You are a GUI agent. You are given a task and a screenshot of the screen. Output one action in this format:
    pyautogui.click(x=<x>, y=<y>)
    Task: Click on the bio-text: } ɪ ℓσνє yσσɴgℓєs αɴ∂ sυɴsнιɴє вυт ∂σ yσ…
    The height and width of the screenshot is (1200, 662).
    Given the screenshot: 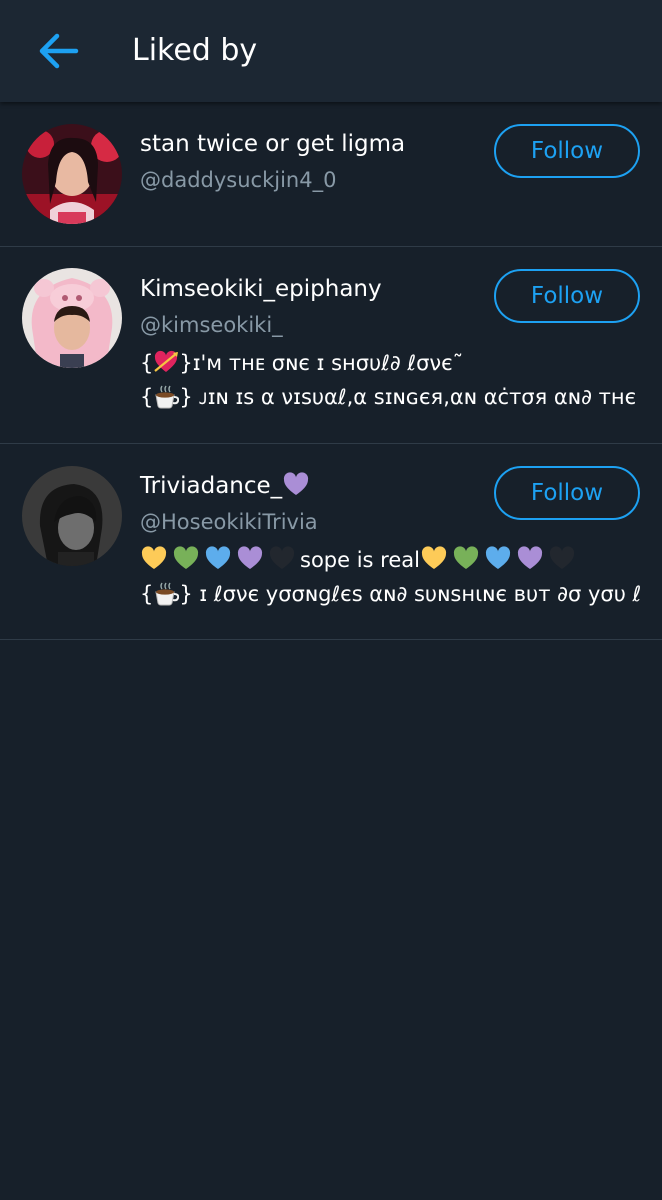 What is the action you would take?
    pyautogui.click(x=409, y=594)
    